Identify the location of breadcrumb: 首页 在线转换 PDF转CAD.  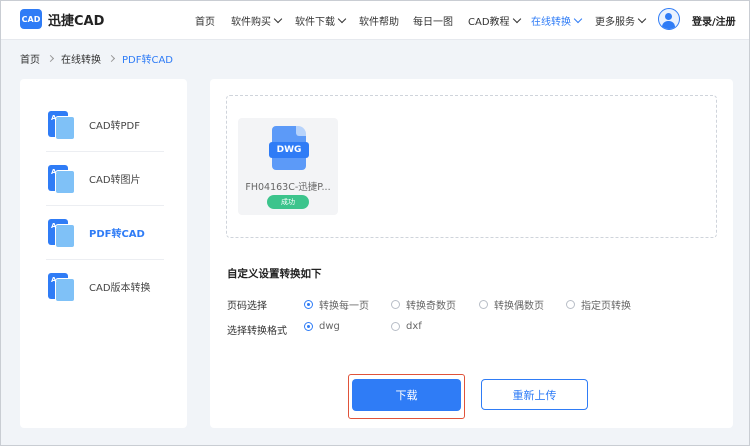
(96, 58).